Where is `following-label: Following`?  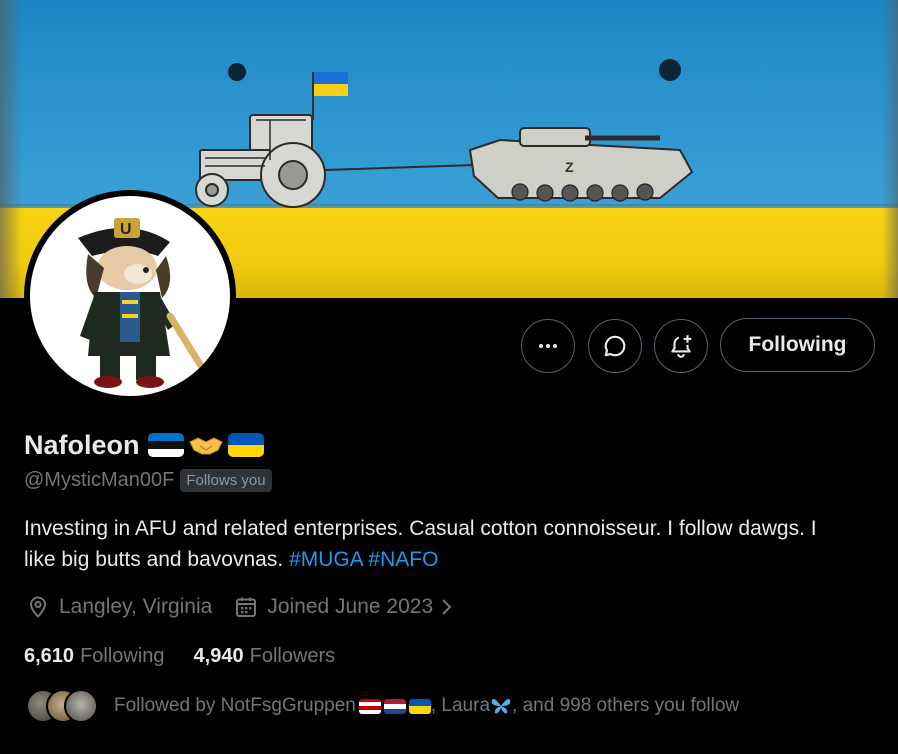 following-label: Following is located at coordinates (122, 655).